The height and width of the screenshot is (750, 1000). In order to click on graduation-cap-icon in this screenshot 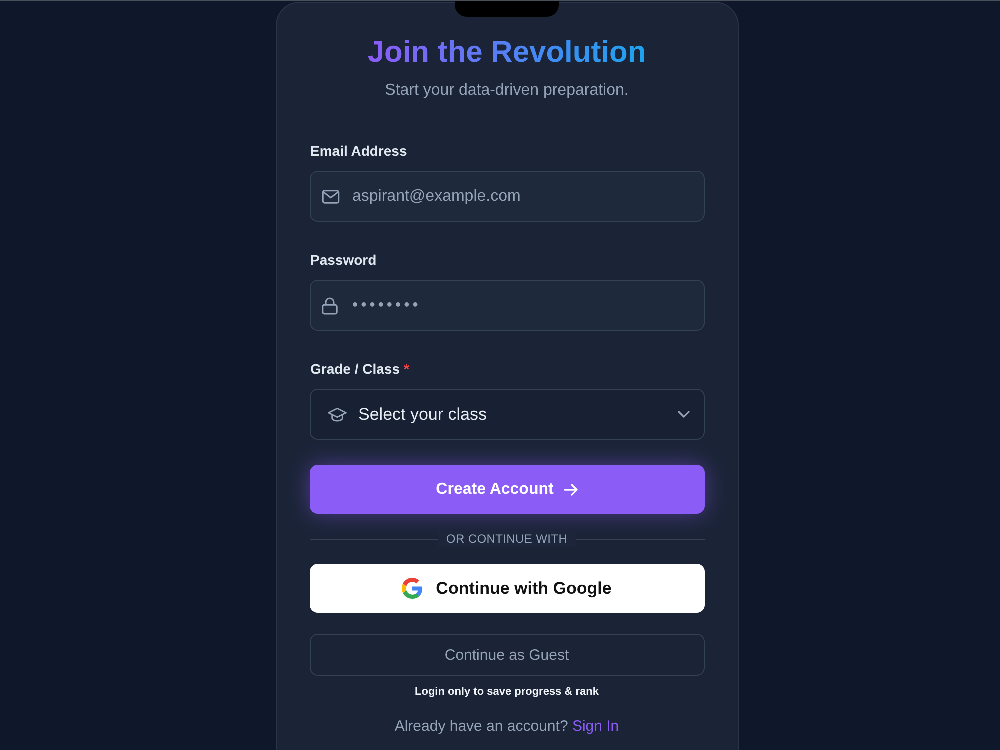, I will do `click(337, 414)`.